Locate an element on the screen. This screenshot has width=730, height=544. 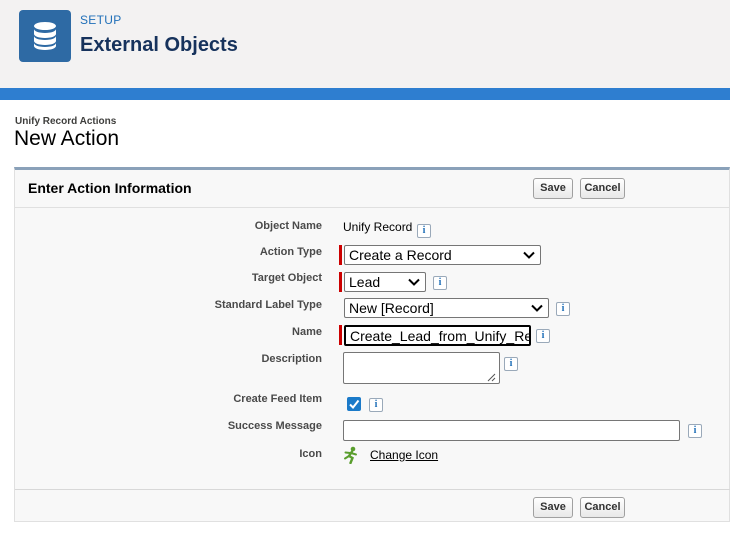
database-icon is located at coordinates (45, 36).